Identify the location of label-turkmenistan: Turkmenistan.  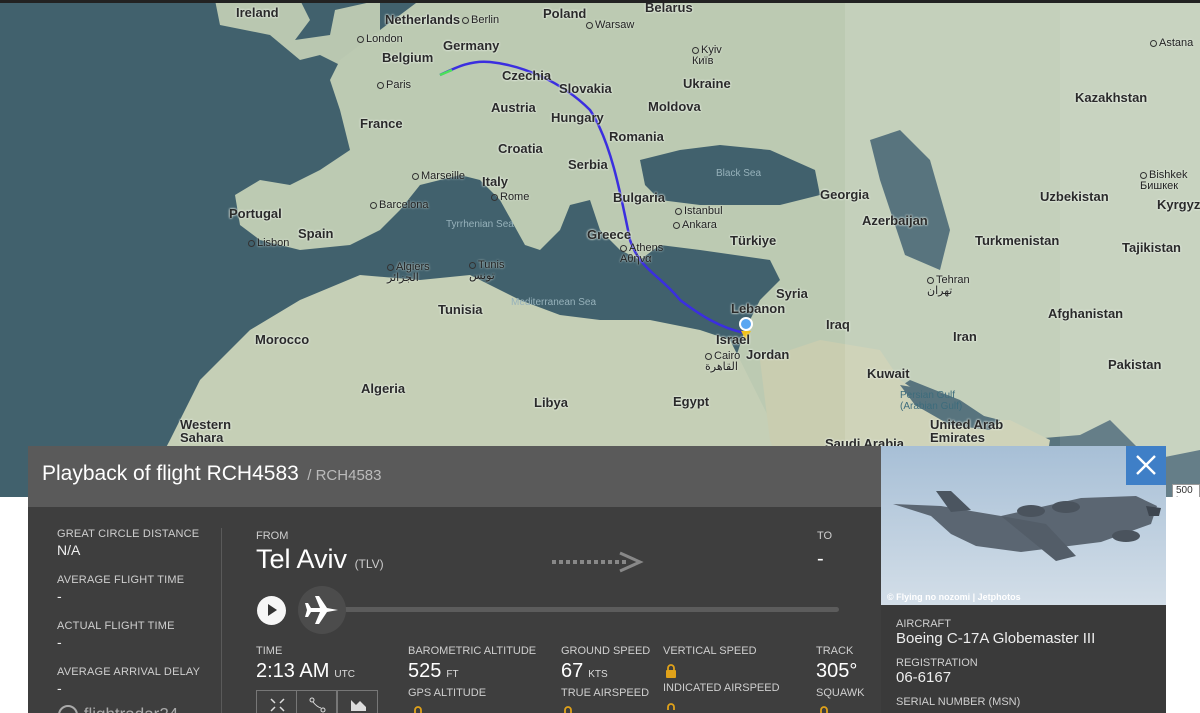
(1017, 240).